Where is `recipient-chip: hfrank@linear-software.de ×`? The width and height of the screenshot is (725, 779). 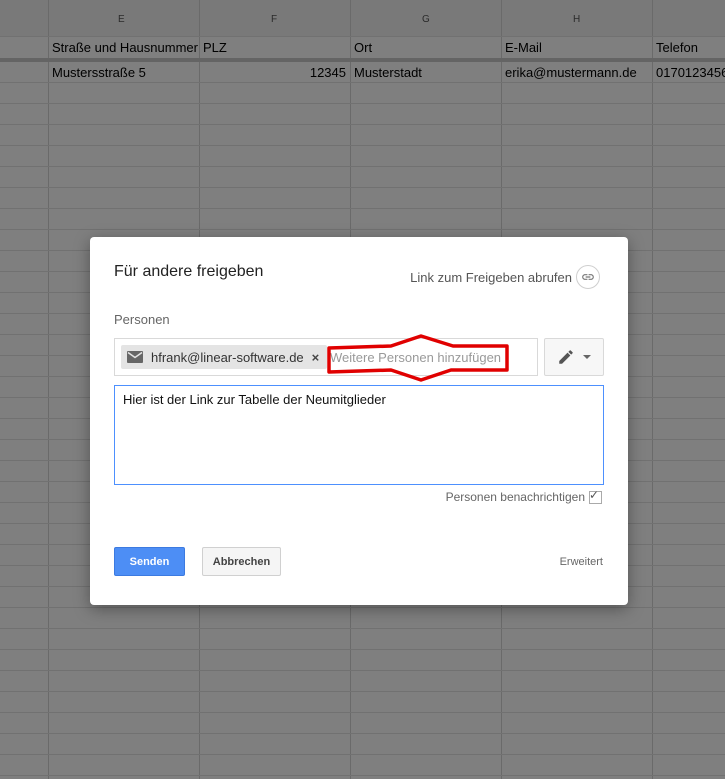 recipient-chip: hfrank@linear-software.de × is located at coordinates (224, 357).